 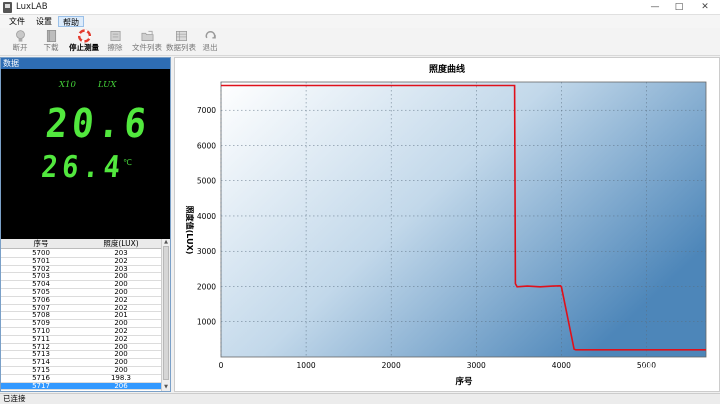 I want to click on app-icon, so click(x=7, y=7).